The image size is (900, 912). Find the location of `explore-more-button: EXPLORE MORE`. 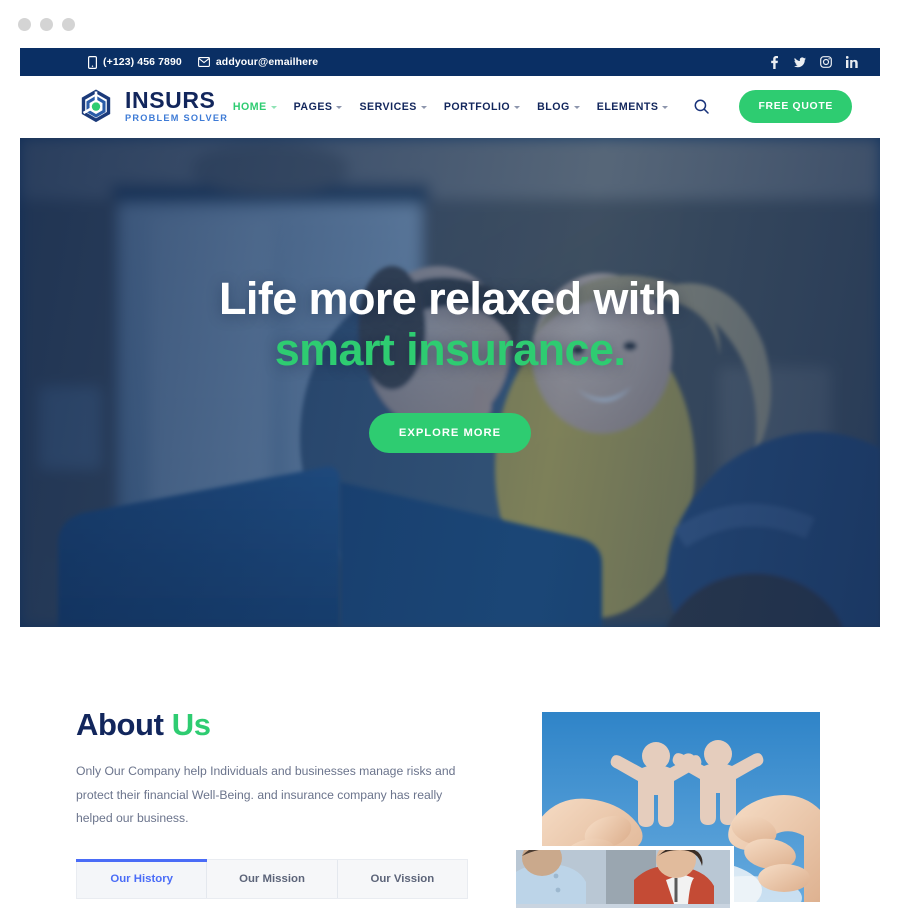

explore-more-button: EXPLORE MORE is located at coordinates (450, 432).